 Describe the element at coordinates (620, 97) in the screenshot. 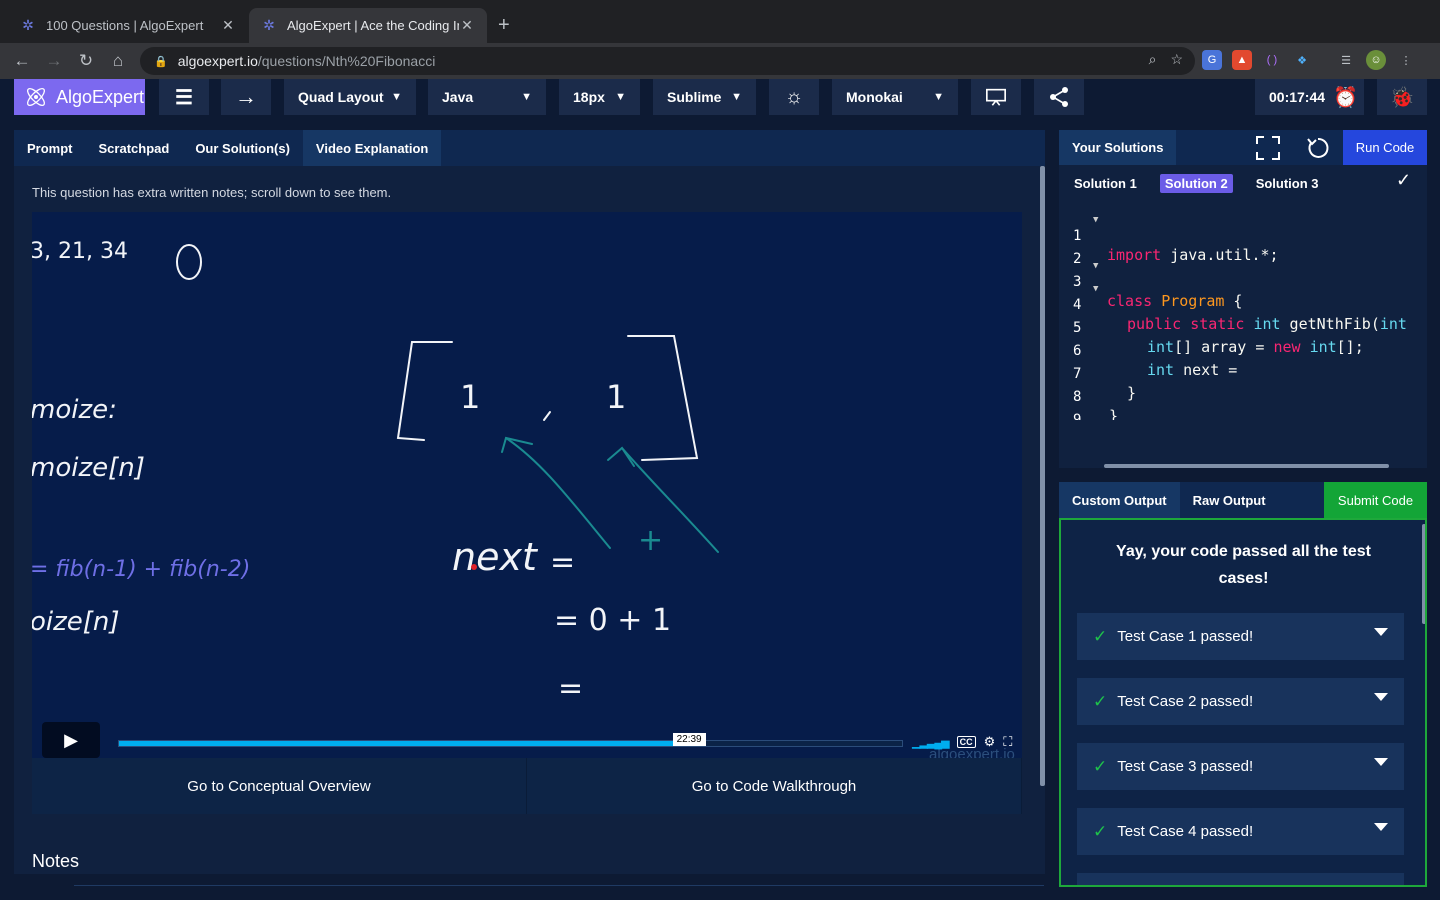

I see `chevron-down-icon: ▼` at that location.